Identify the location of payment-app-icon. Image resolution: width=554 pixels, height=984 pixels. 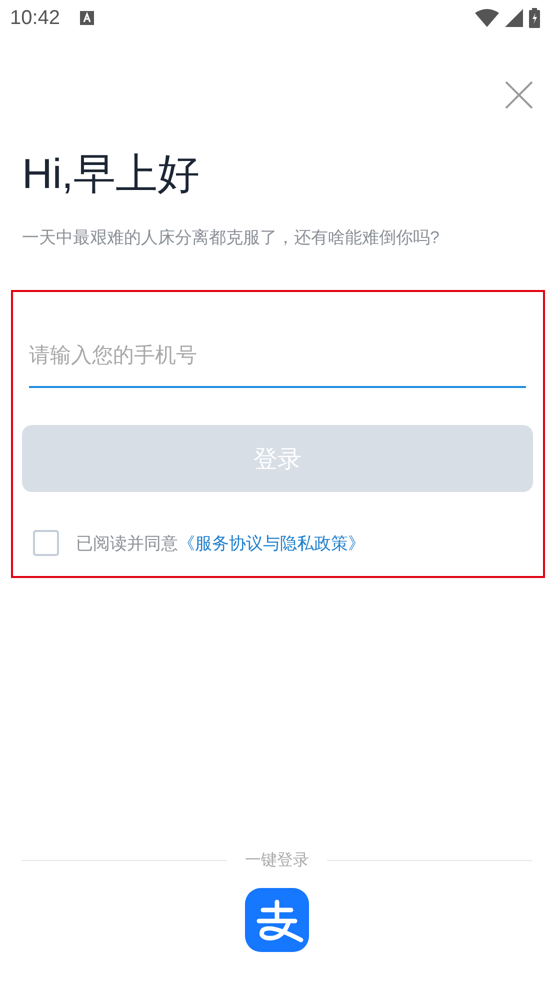
(277, 920).